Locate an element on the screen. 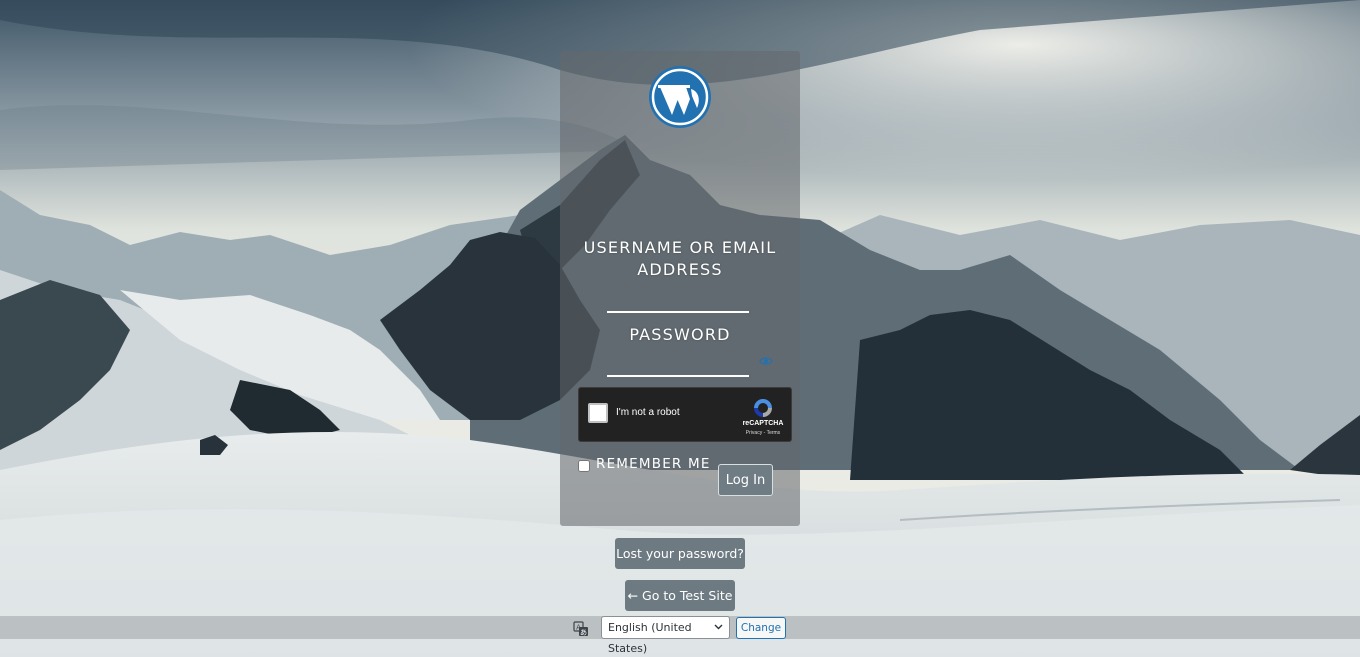  password-label: PASSWORD is located at coordinates (680, 334).